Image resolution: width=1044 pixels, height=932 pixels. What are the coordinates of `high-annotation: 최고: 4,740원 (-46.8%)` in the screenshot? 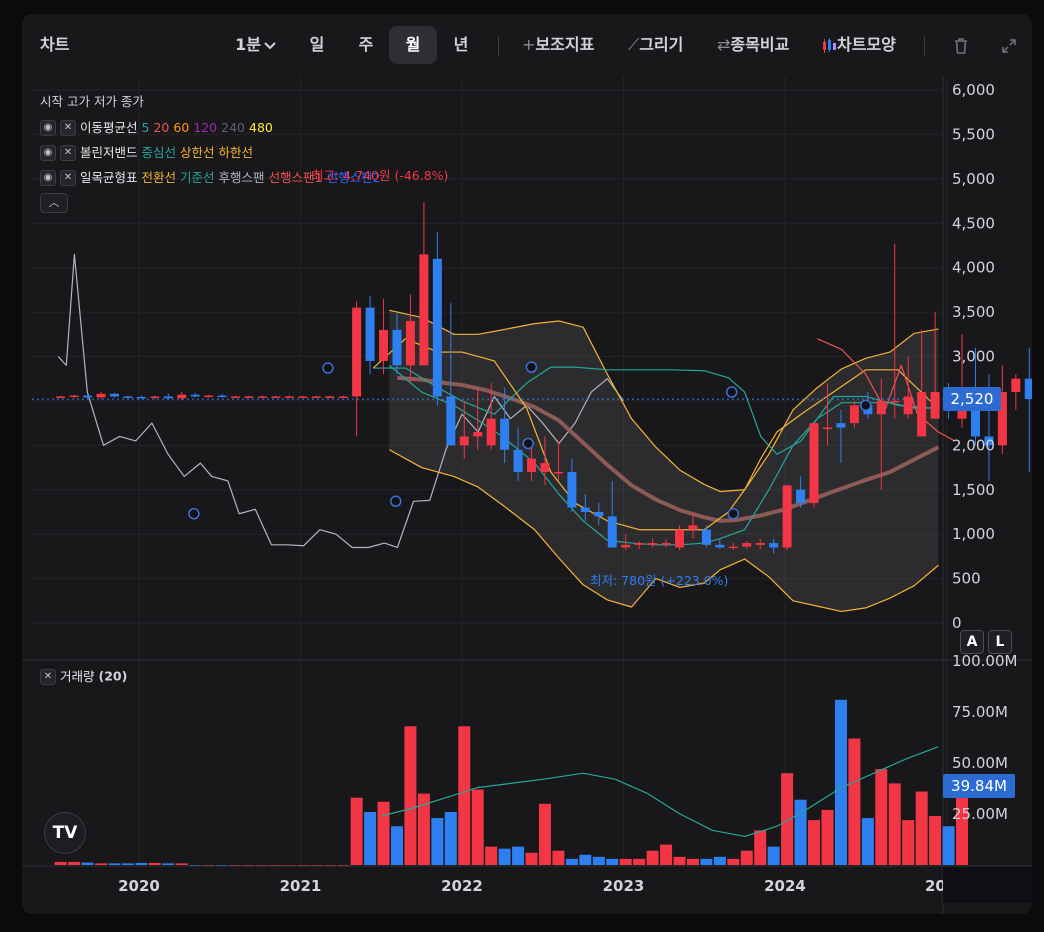 It's located at (380, 175).